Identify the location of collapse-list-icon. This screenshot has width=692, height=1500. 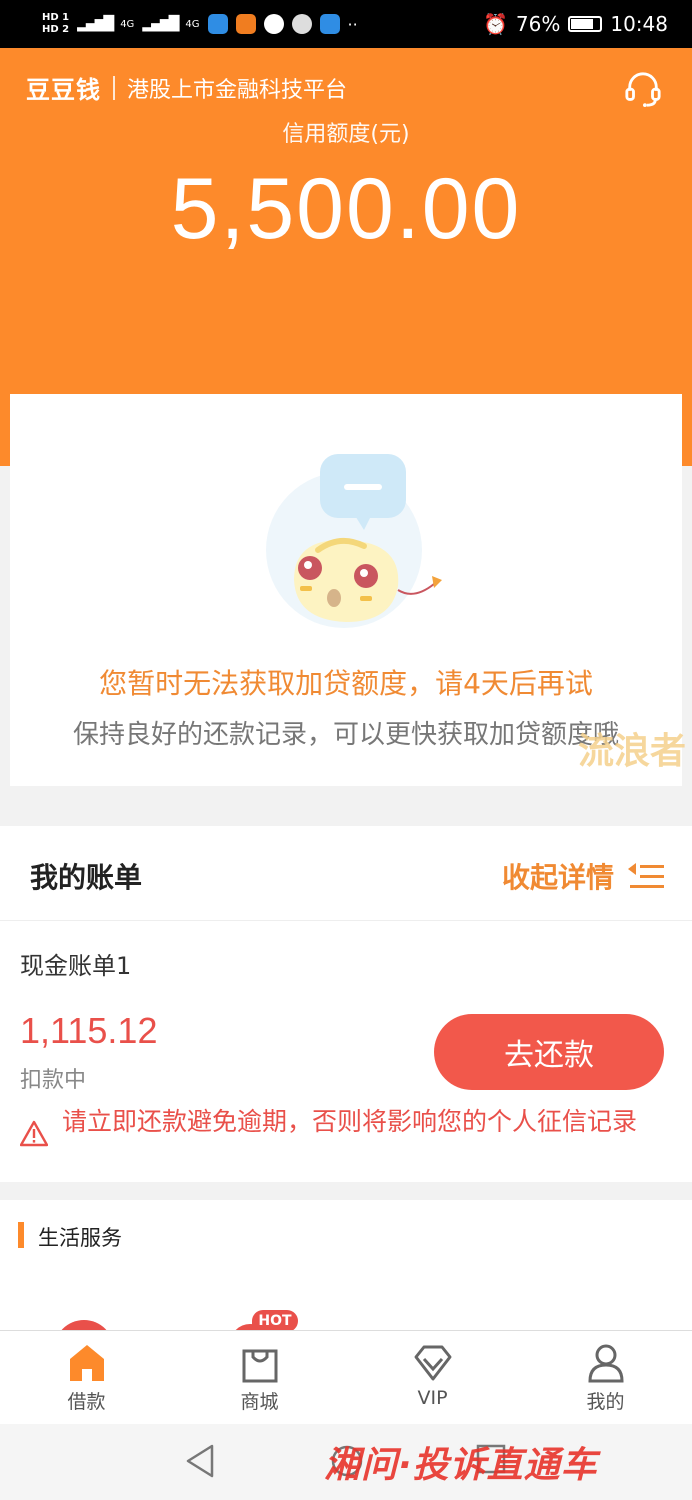
(646, 875).